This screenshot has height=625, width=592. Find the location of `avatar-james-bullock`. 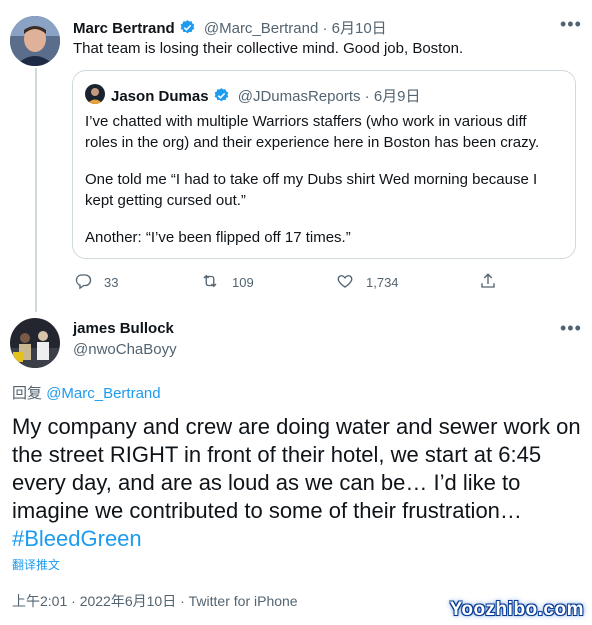

avatar-james-bullock is located at coordinates (35, 343).